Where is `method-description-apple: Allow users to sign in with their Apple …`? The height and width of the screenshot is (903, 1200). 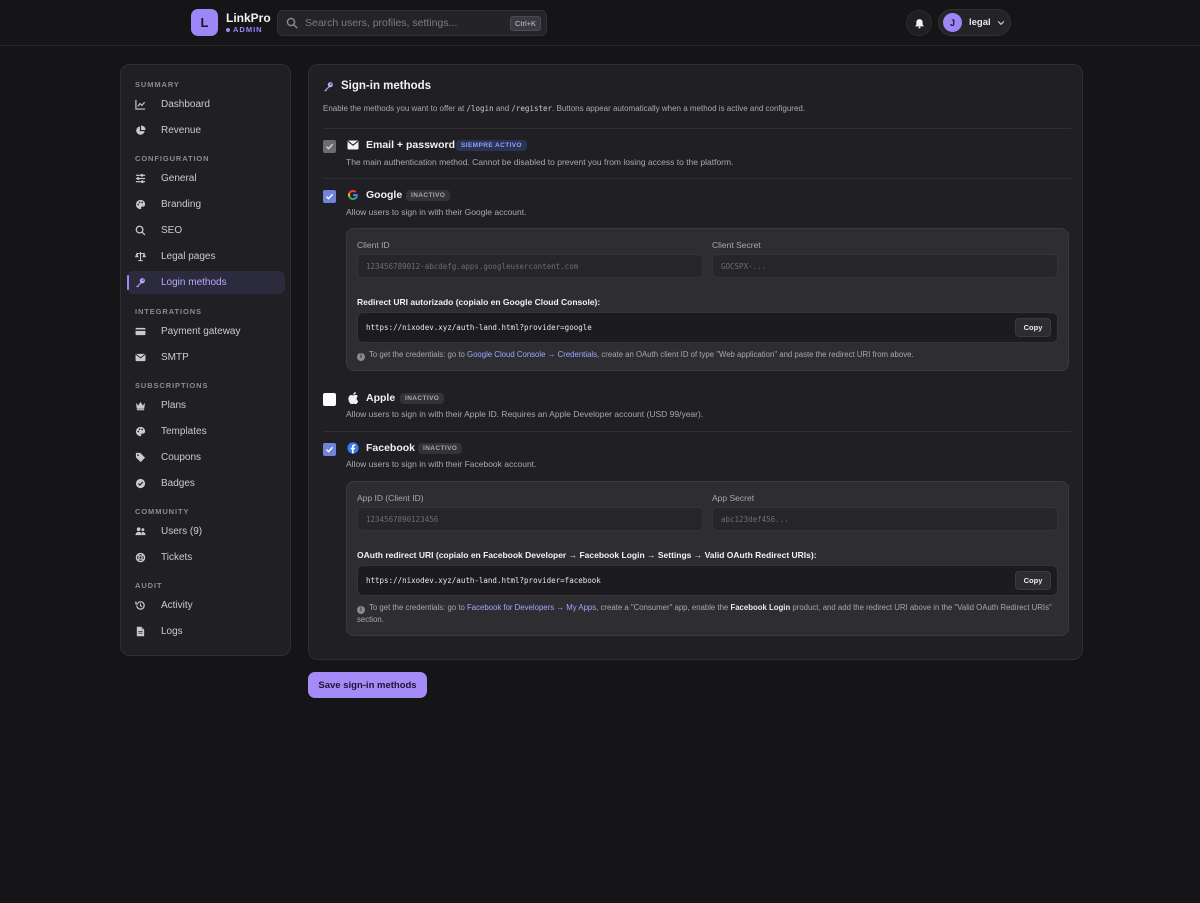 method-description-apple: Allow users to sign in with their Apple … is located at coordinates (525, 414).